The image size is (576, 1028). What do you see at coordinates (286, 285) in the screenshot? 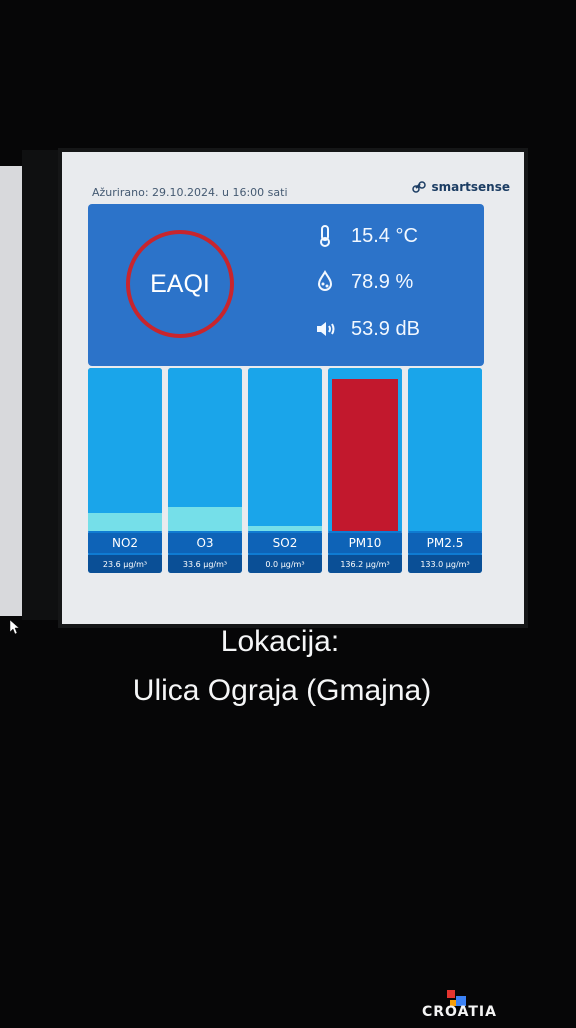
I see `environment-card: EAQI 15.4 °C 78.9 % 53.9 dB` at bounding box center [286, 285].